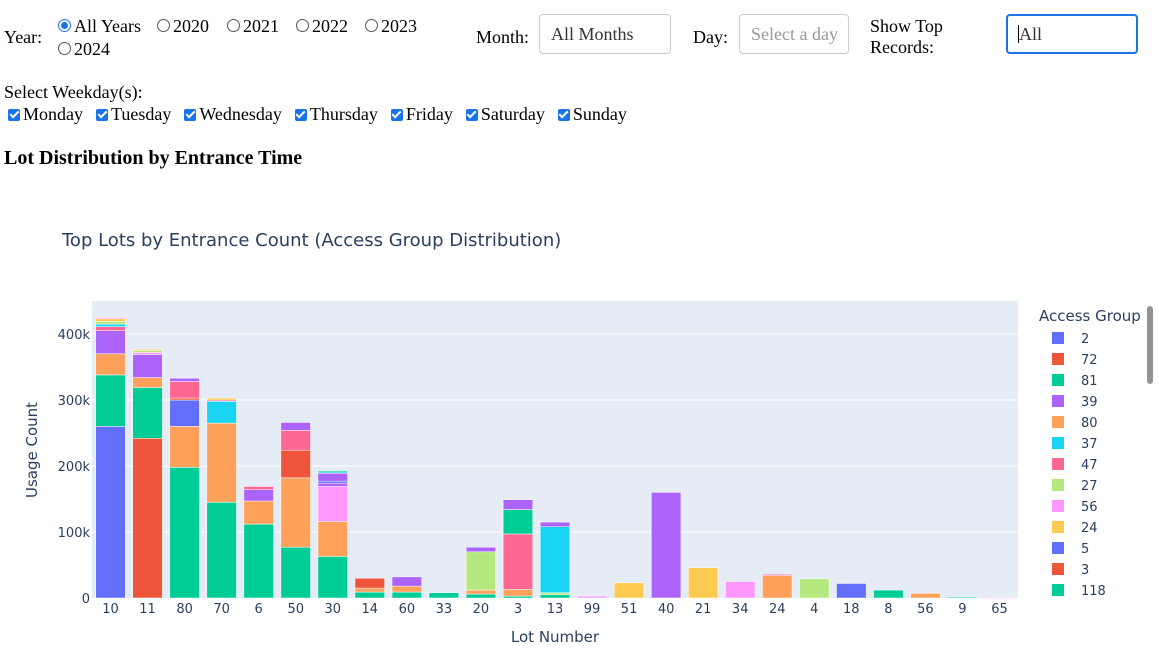 This screenshot has height=652, width=1159. I want to click on y-tick-label: 300k, so click(74, 401).